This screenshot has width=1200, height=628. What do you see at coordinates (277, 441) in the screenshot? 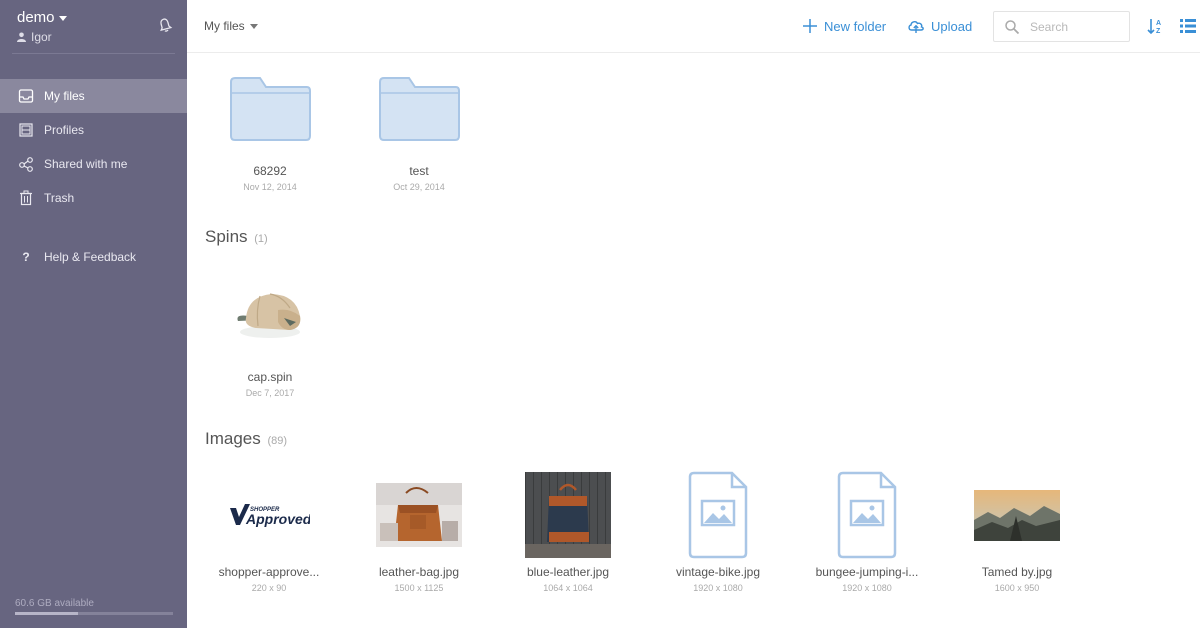
I see `section-count: (89)` at bounding box center [277, 441].